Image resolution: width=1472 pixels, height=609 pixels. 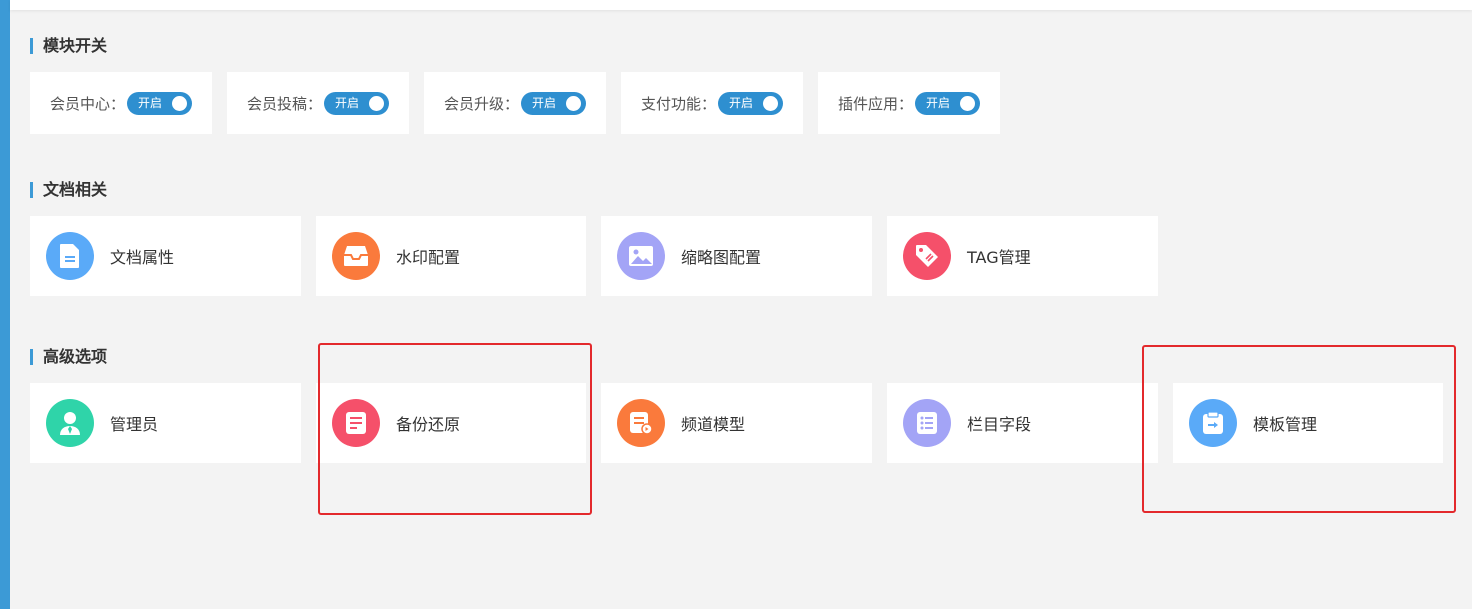 What do you see at coordinates (679, 103) in the screenshot?
I see `switch-label: 支付功能：` at bounding box center [679, 103].